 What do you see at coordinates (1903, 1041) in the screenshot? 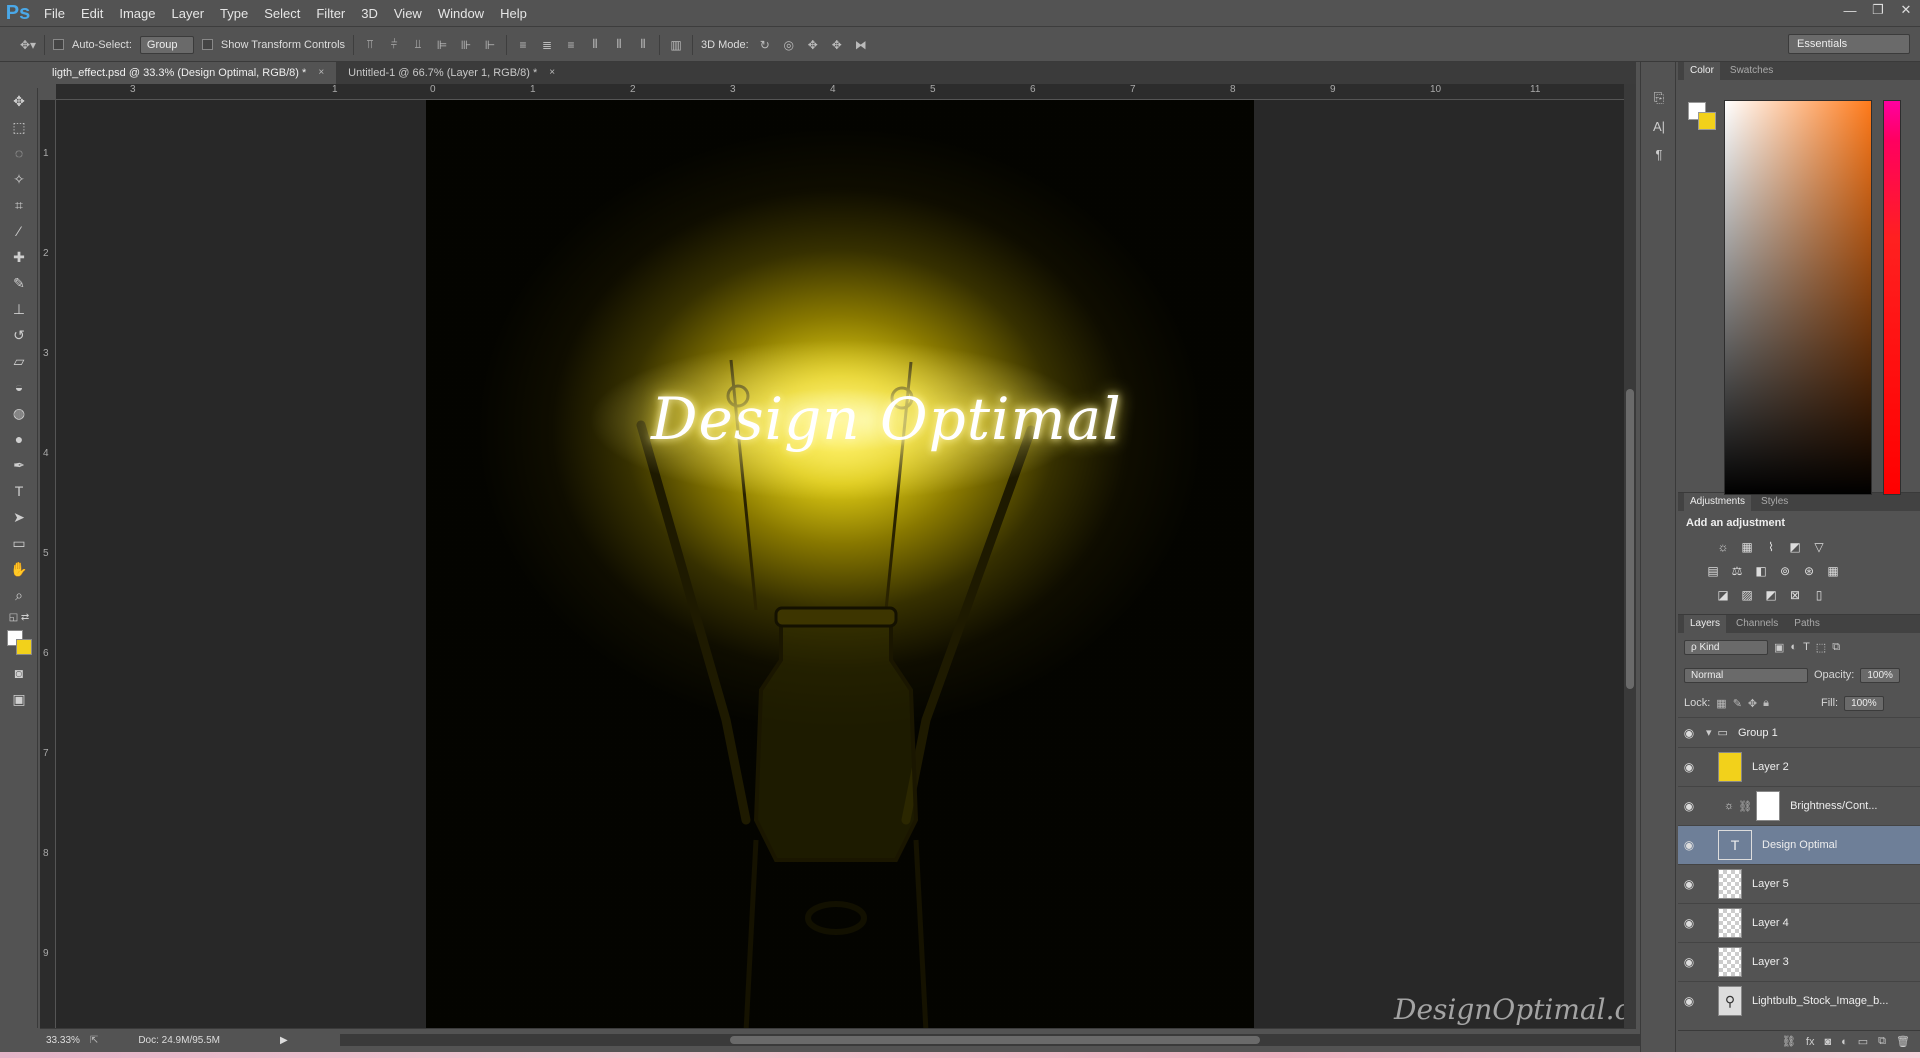
I see `trash-icon: 🗑︎` at bounding box center [1903, 1041].